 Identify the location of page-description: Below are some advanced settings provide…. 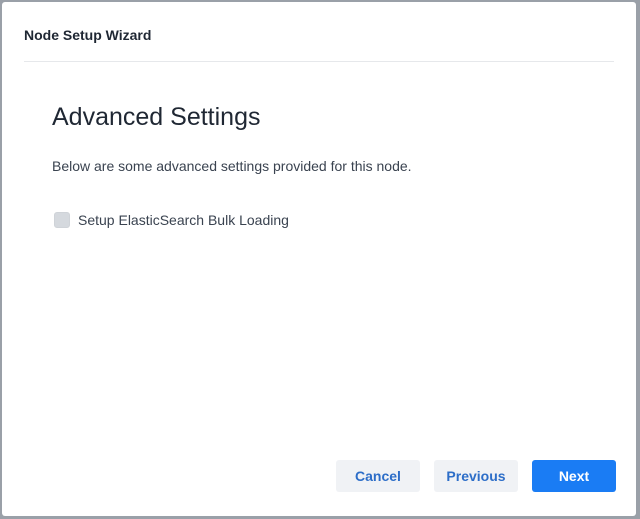
(232, 166).